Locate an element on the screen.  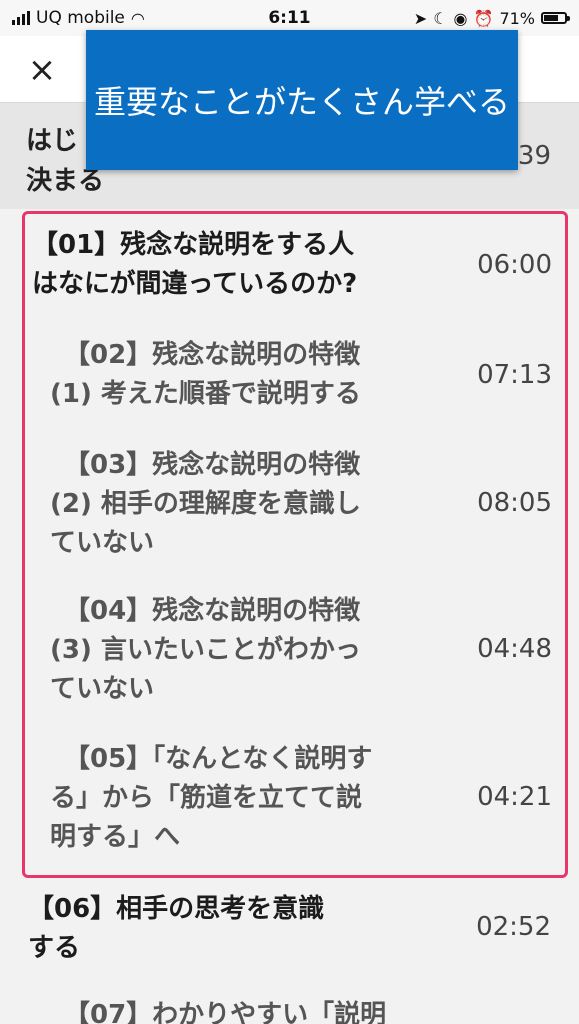
lesson-item-05: 【05】「なんとなく説明す る」から「筋道を立てて説 明する」へ 04:21 is located at coordinates (294, 799).